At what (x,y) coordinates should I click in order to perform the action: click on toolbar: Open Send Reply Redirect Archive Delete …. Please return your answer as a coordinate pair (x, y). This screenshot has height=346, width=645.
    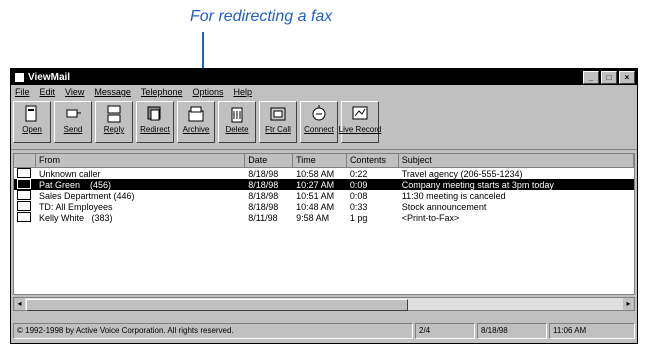
    Looking at the image, I should click on (324, 124).